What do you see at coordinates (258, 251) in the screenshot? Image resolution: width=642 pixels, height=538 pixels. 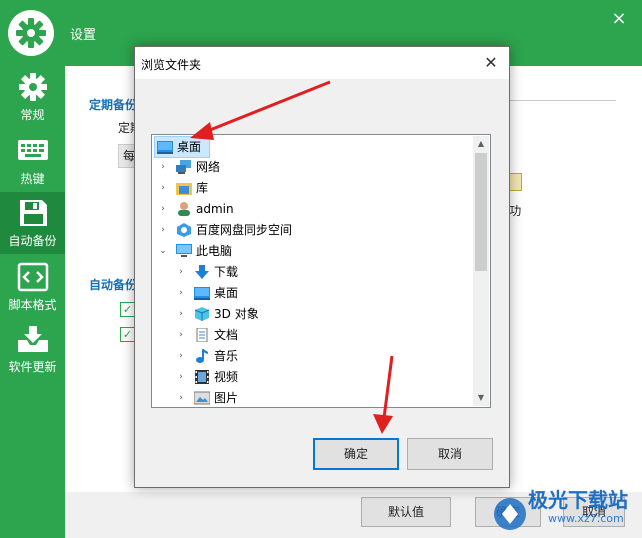 I see `tree-item-this-pc: ⌄ 此电脑` at bounding box center [258, 251].